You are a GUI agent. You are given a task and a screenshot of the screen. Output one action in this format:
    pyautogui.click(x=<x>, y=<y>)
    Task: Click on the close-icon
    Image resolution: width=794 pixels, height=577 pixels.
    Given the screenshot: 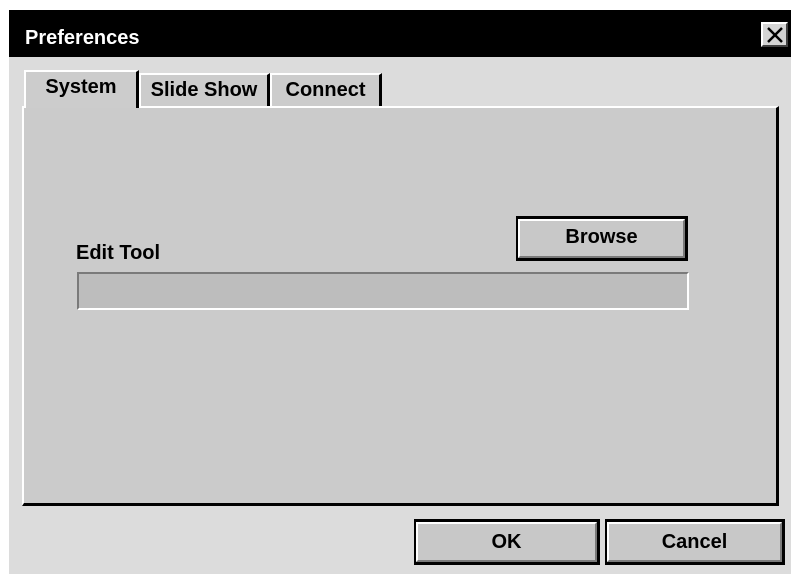 What is the action you would take?
    pyautogui.click(x=775, y=35)
    